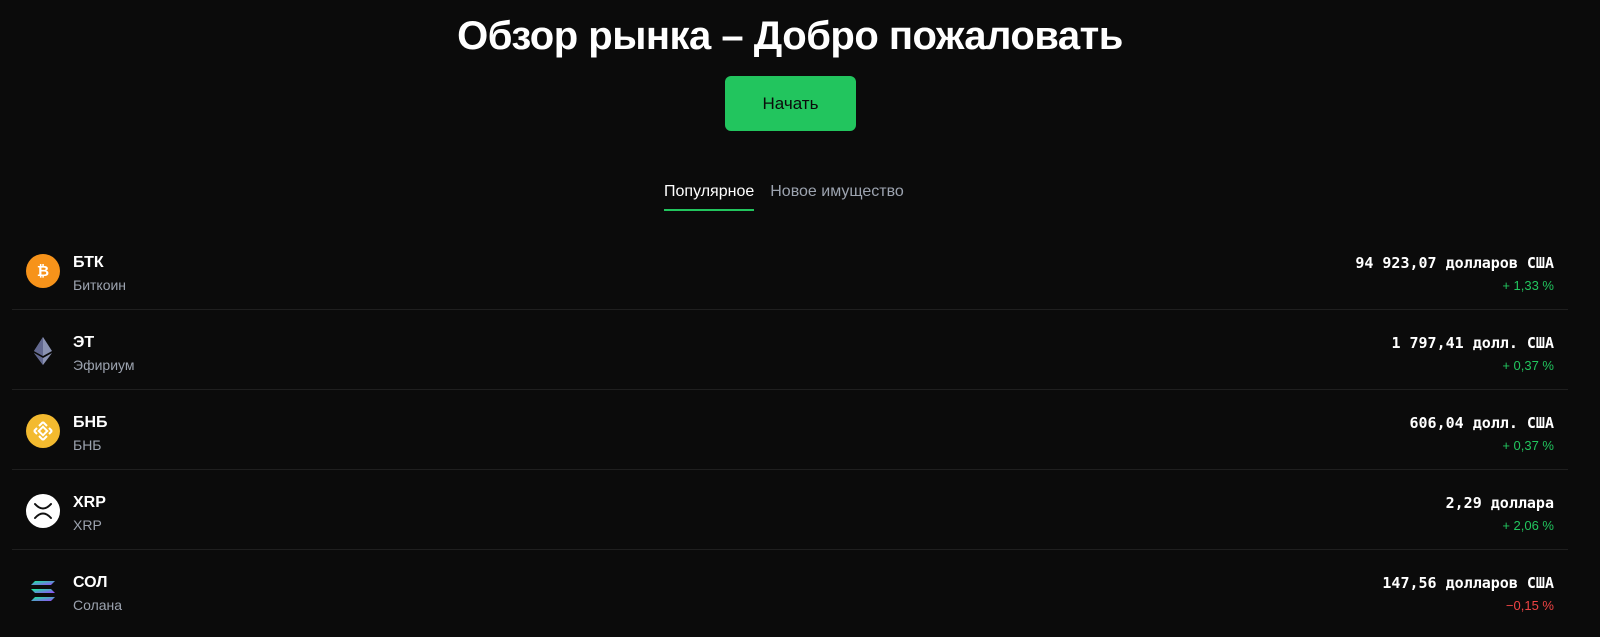 This screenshot has height=637, width=1600. Describe the element at coordinates (790, 589) in the screenshot. I see `asset-row-sol: СОЛ Солана 147,56 долларов США −0,15 %` at that location.